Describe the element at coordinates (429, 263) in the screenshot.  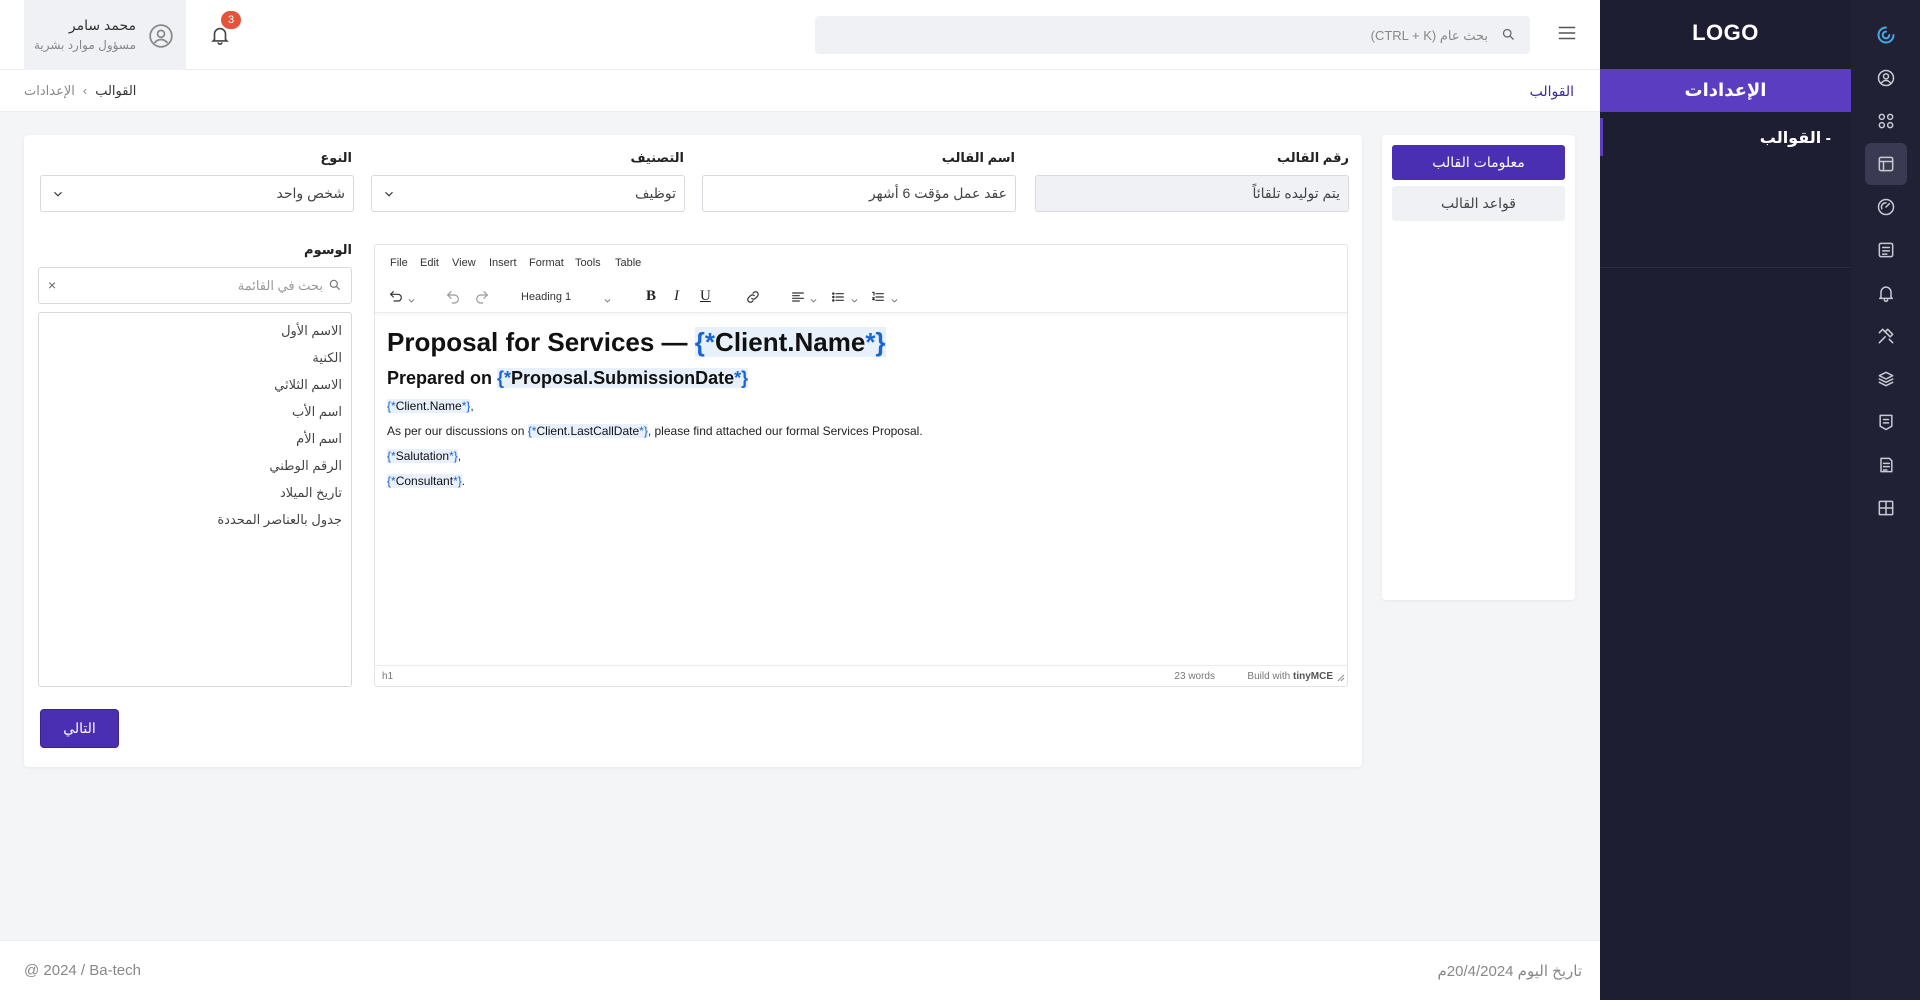
I see `menu-edit: Edit` at that location.